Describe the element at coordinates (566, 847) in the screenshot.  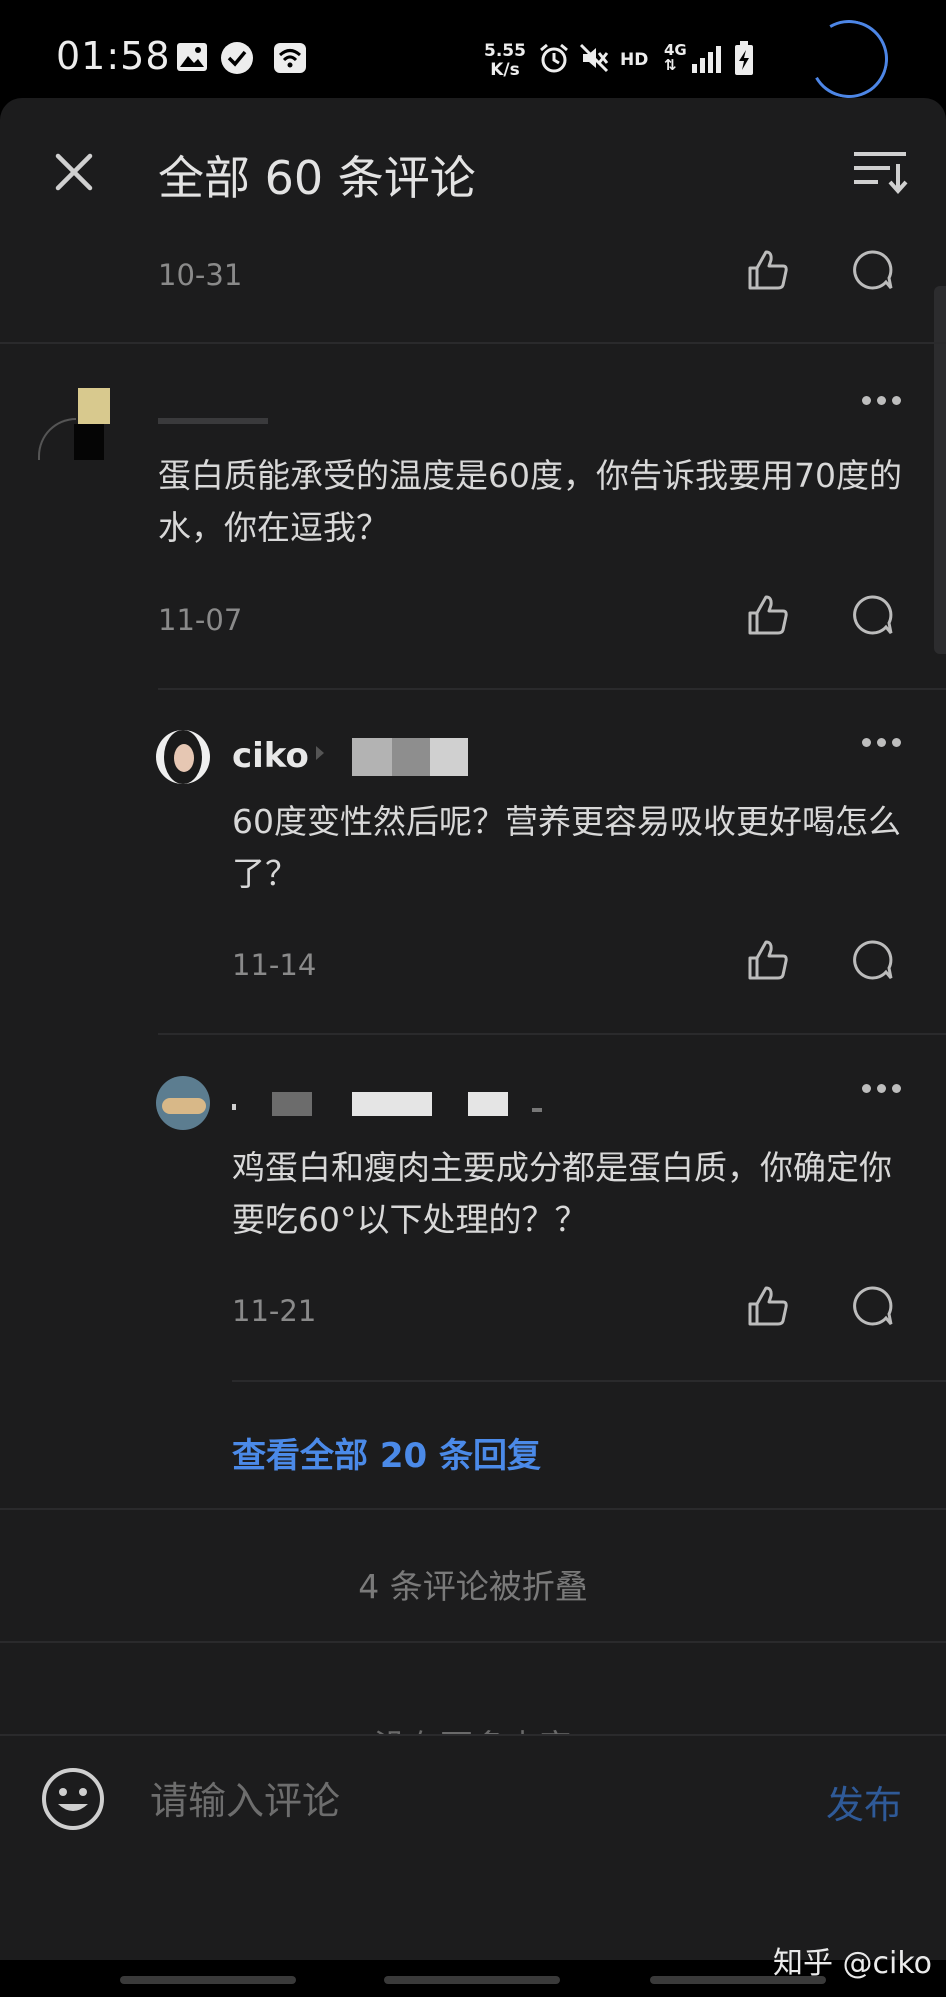
I see `reply-text: 60度变性然后呢？营养更容易吸收更好喝怎么了？` at that location.